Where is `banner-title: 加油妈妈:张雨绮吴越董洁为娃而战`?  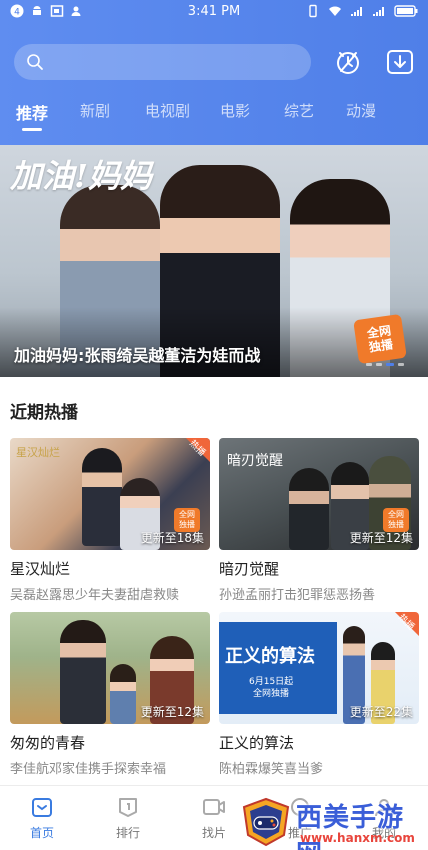
banner-title: 加油妈妈:张雨绮吴越董洁为娃而战 is located at coordinates (137, 355).